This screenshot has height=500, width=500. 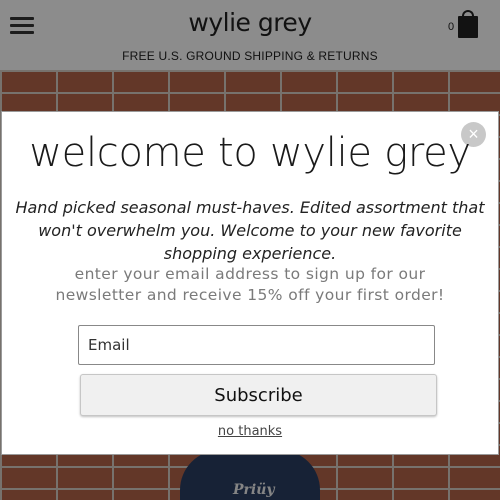 I want to click on modal-title: welcome to wylie grey, so click(x=250, y=153).